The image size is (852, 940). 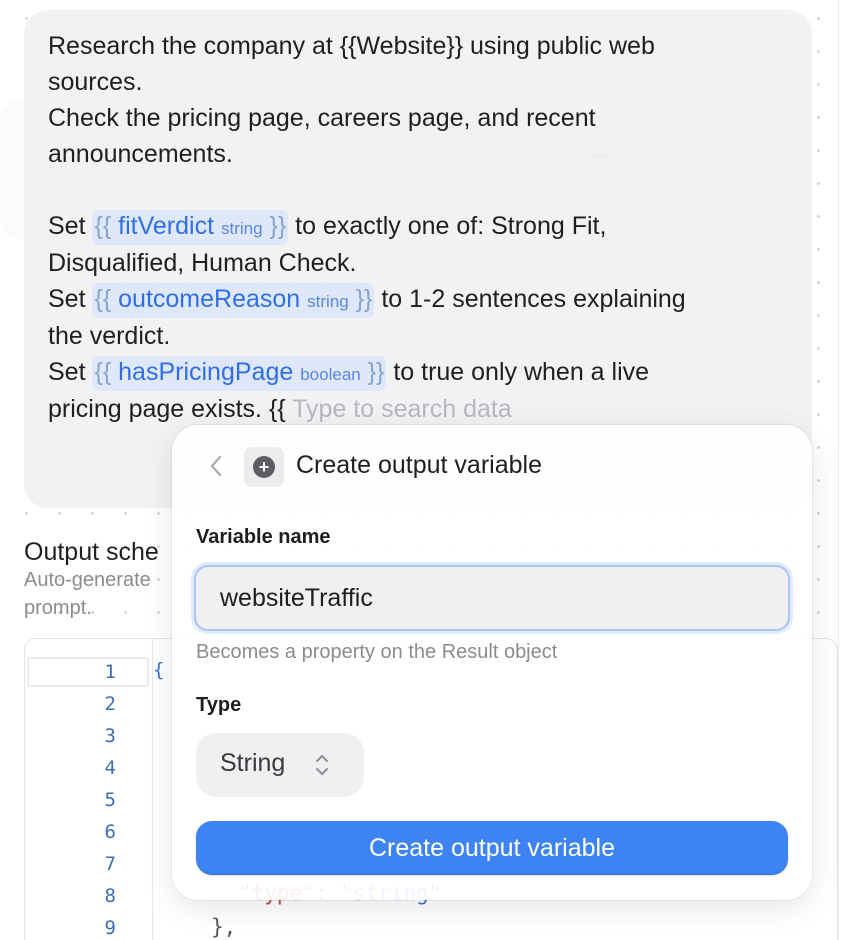 What do you see at coordinates (110, 768) in the screenshot?
I see `line-number: 4` at bounding box center [110, 768].